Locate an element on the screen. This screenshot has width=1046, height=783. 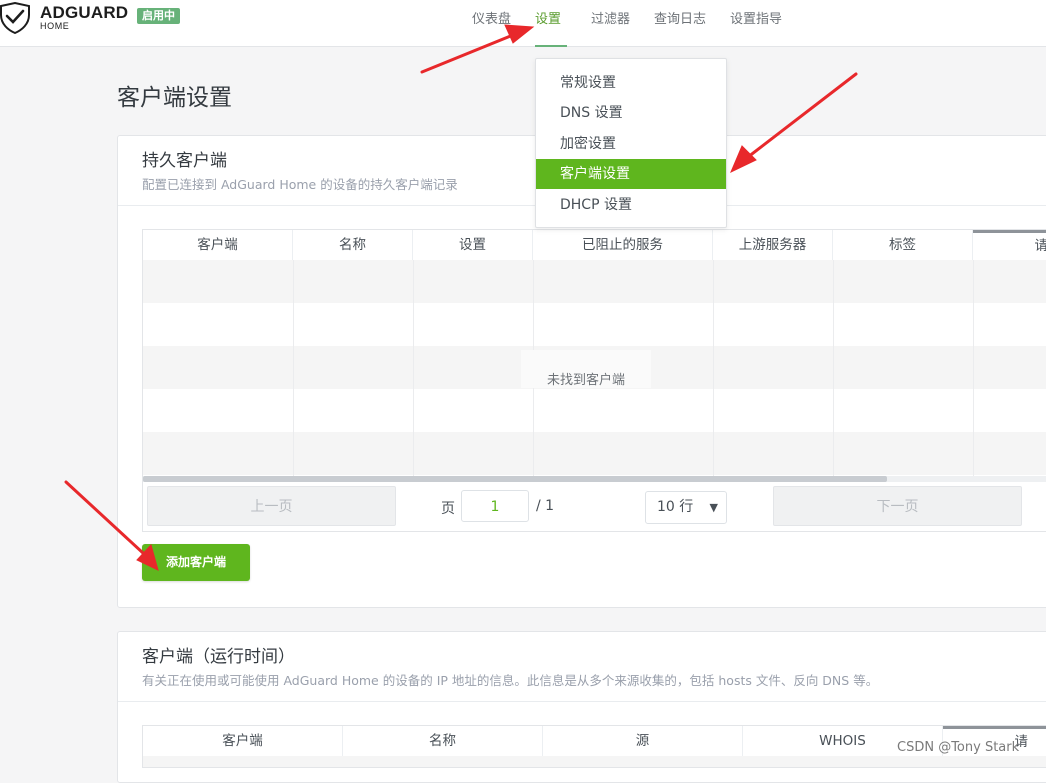
column-header-requests: 请 is located at coordinates (1009, 245).